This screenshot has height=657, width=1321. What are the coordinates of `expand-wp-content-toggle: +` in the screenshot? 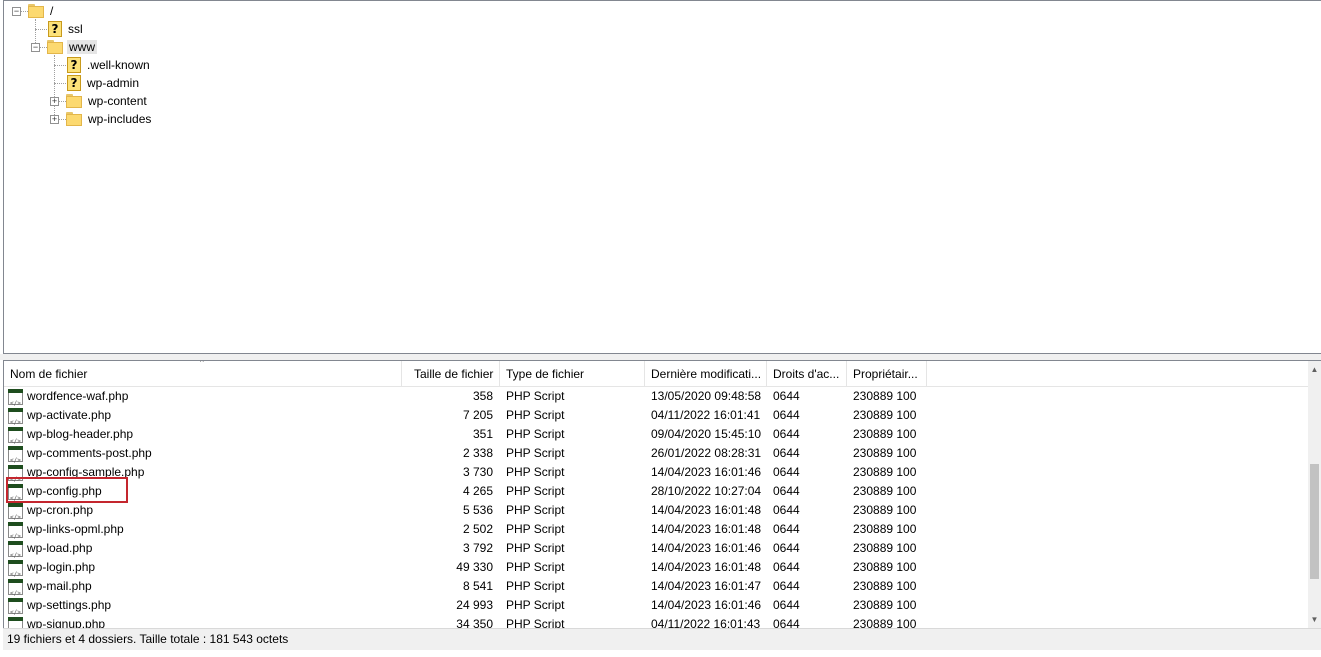 It's located at (54, 101).